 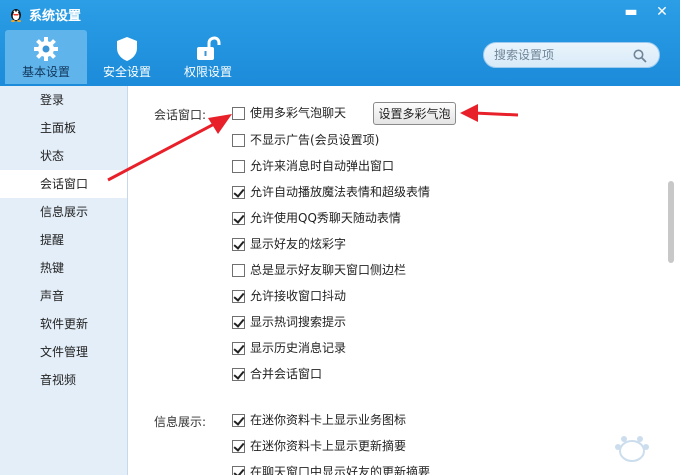 I want to click on option-label: 允许来消息时自动弹出窗口, so click(x=322, y=166).